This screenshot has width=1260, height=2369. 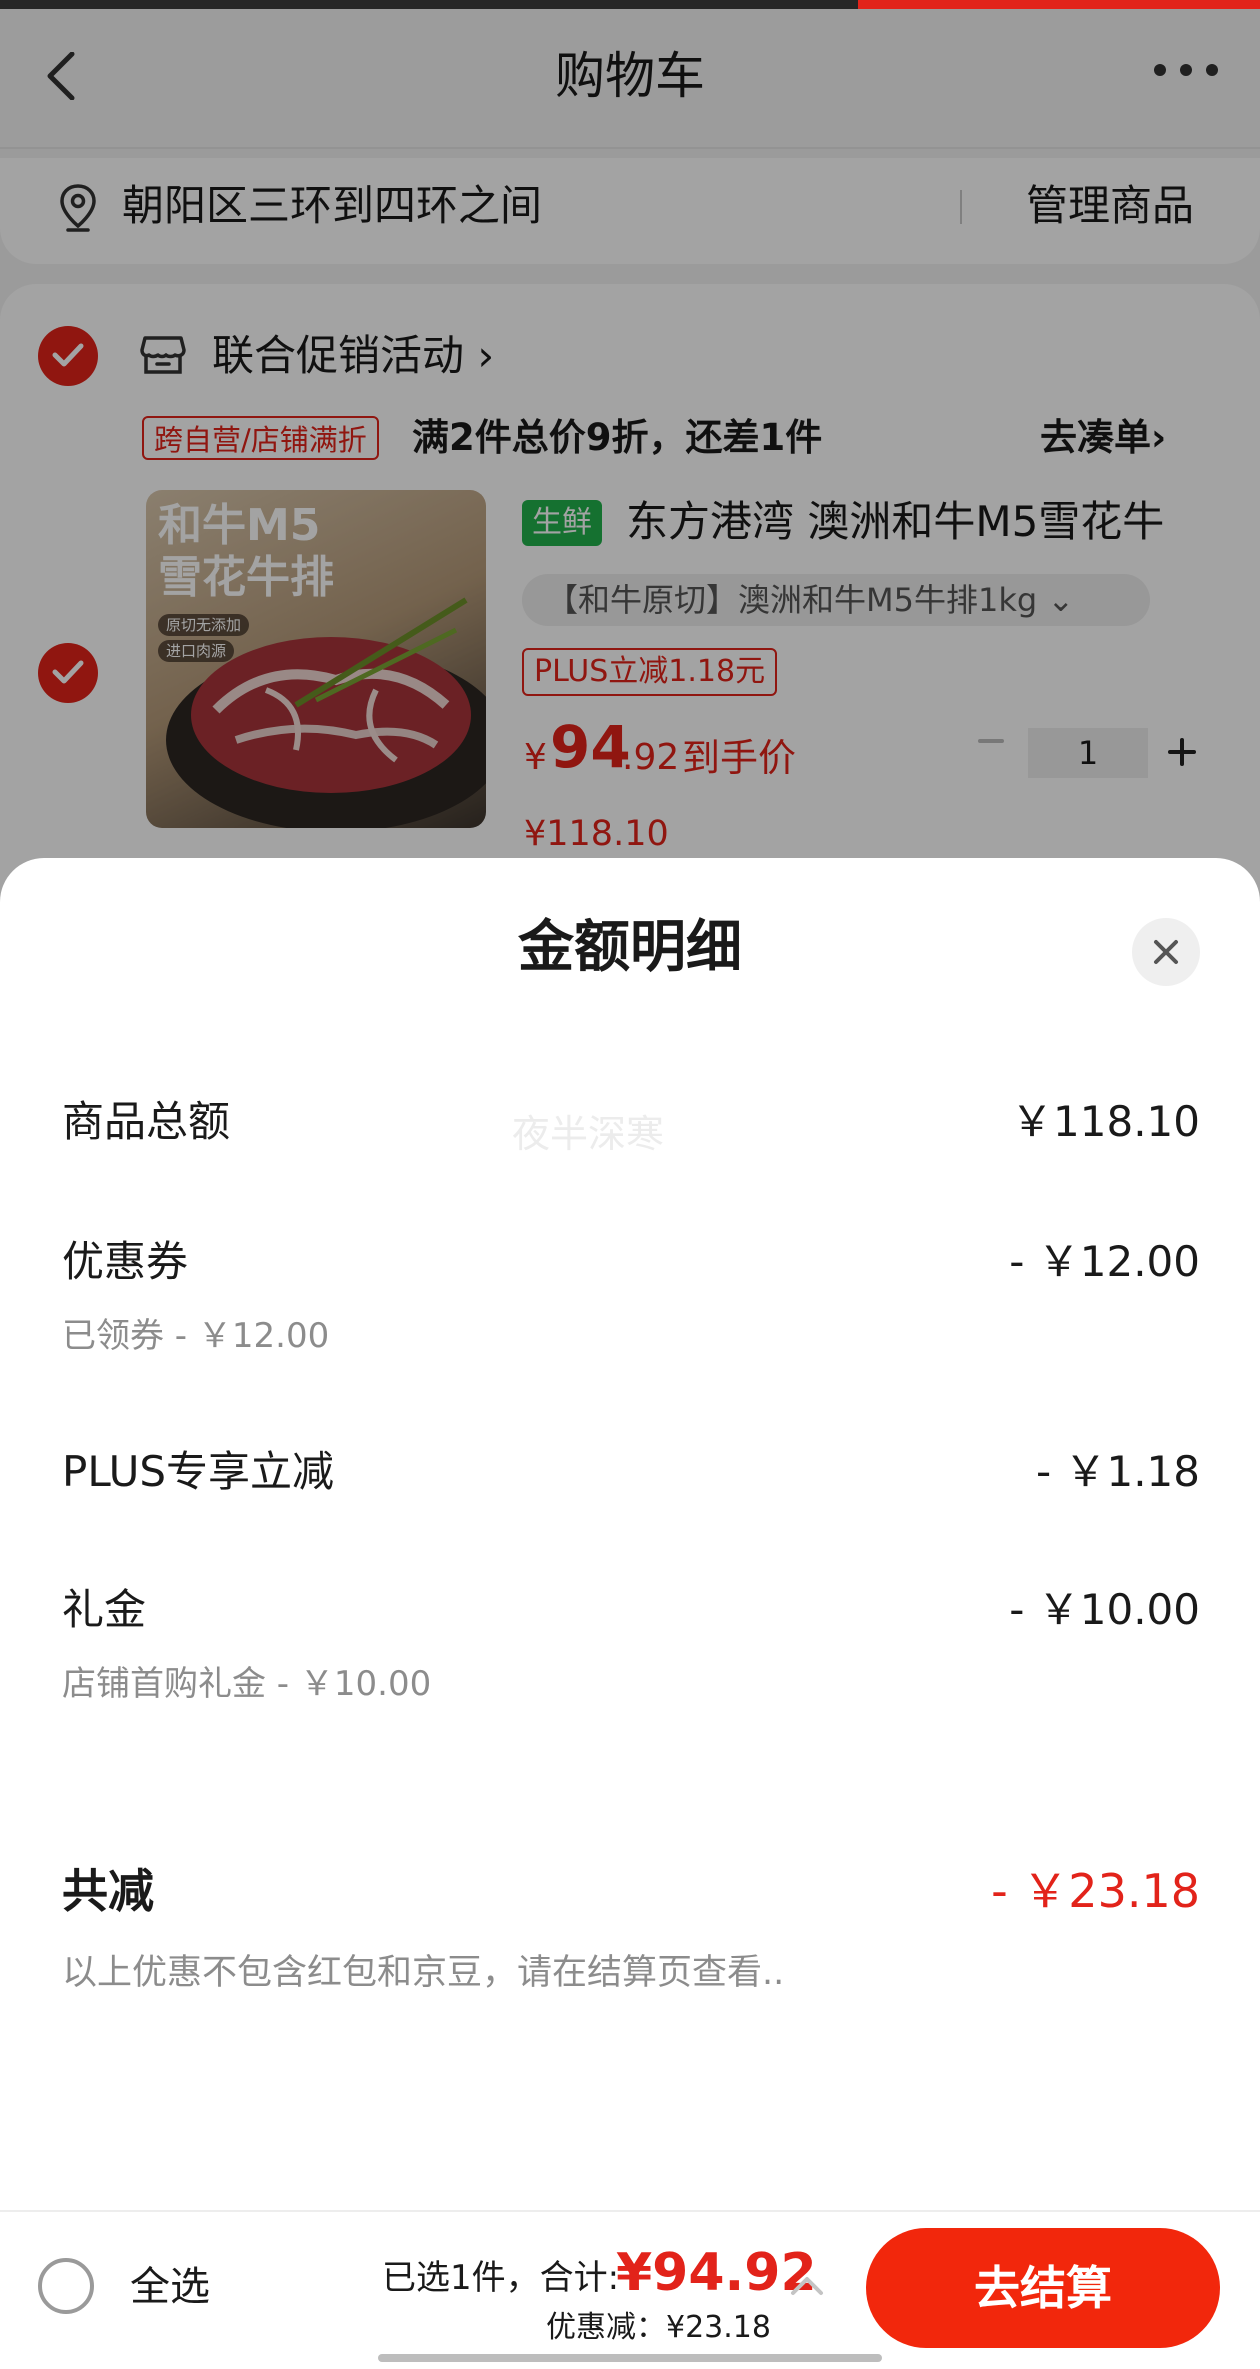 I want to click on chevron-up-icon, so click(x=807, y=2285).